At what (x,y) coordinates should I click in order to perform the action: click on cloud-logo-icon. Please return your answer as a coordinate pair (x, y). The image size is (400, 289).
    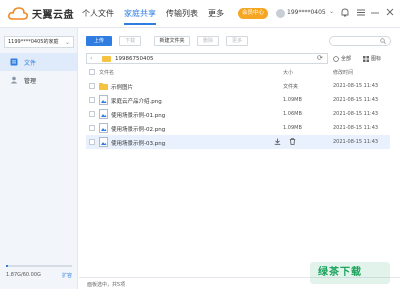
    Looking at the image, I should click on (18, 13).